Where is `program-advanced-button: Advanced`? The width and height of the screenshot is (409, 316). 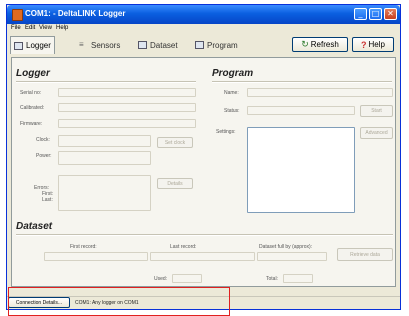
program-advanced-button: Advanced is located at coordinates (376, 133).